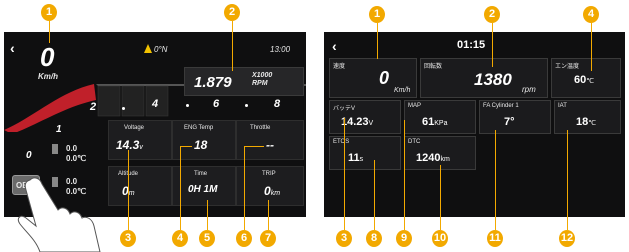 Image resolution: width=629 pixels, height=252 pixels. Describe the element at coordinates (272, 191) in the screenshot. I see `gauge-value: 0km` at that location.